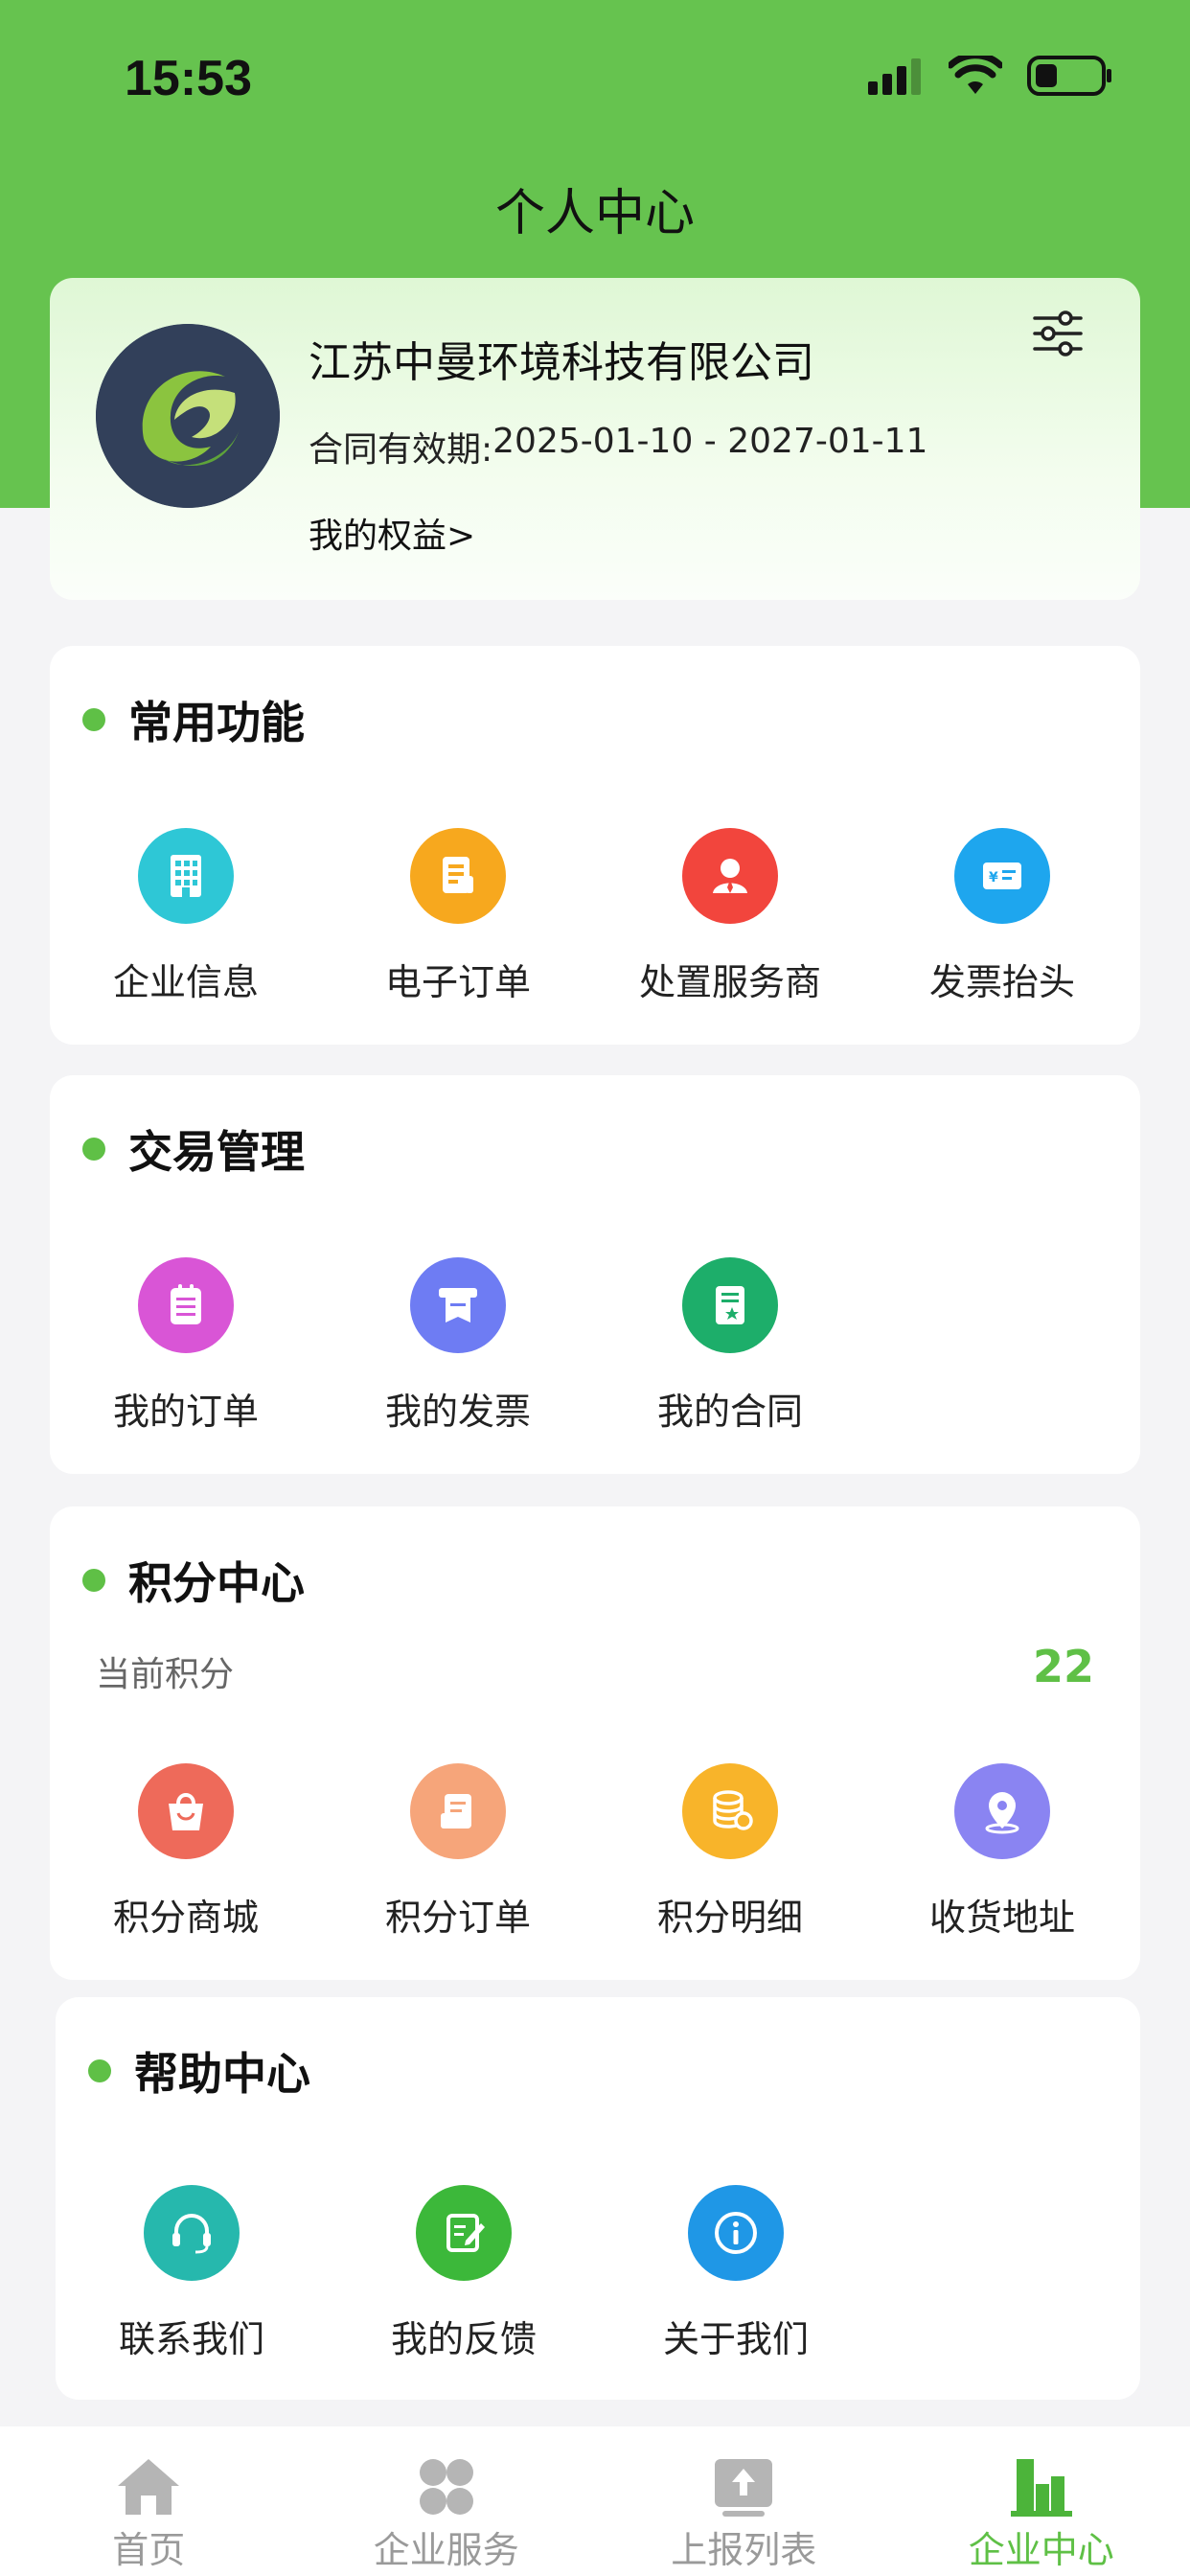 The width and height of the screenshot is (1190, 2576). I want to click on points-details-button: 积分明细, so click(730, 1852).